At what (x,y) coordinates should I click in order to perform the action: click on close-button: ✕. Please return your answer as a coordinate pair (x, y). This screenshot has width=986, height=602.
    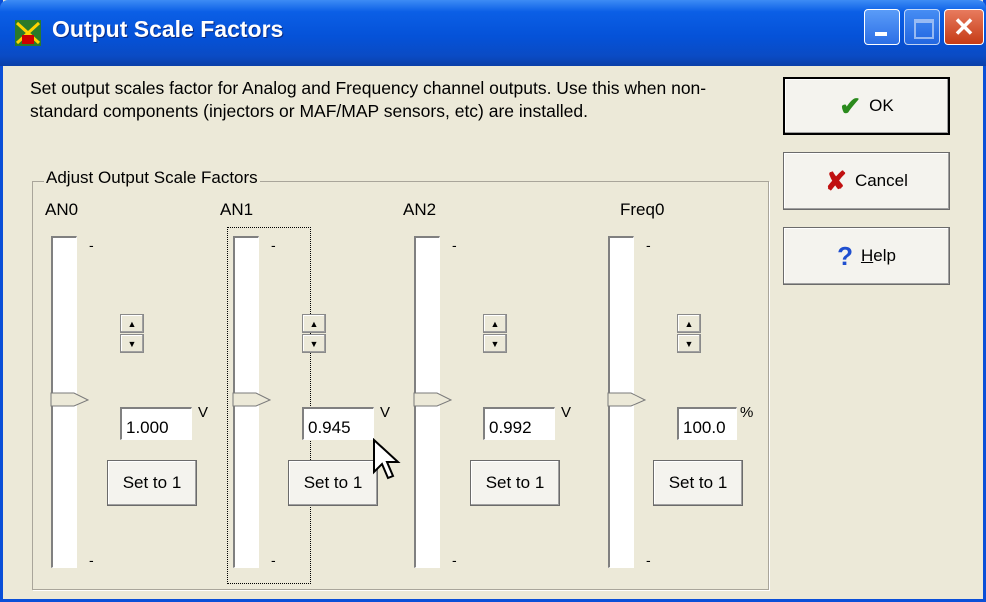
    Looking at the image, I should click on (964, 27).